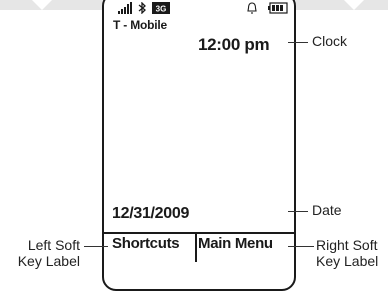  I want to click on carrier-name: T - Mobile, so click(140, 25).